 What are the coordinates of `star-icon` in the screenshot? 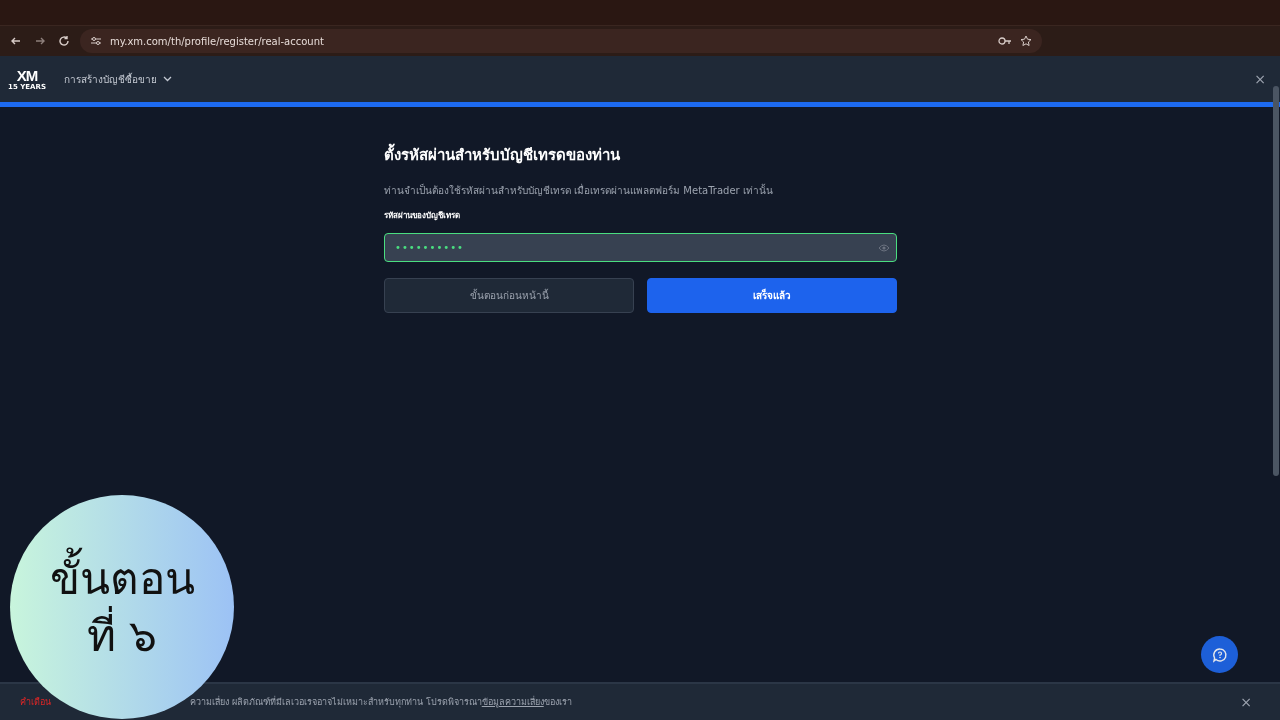 It's located at (1026, 41).